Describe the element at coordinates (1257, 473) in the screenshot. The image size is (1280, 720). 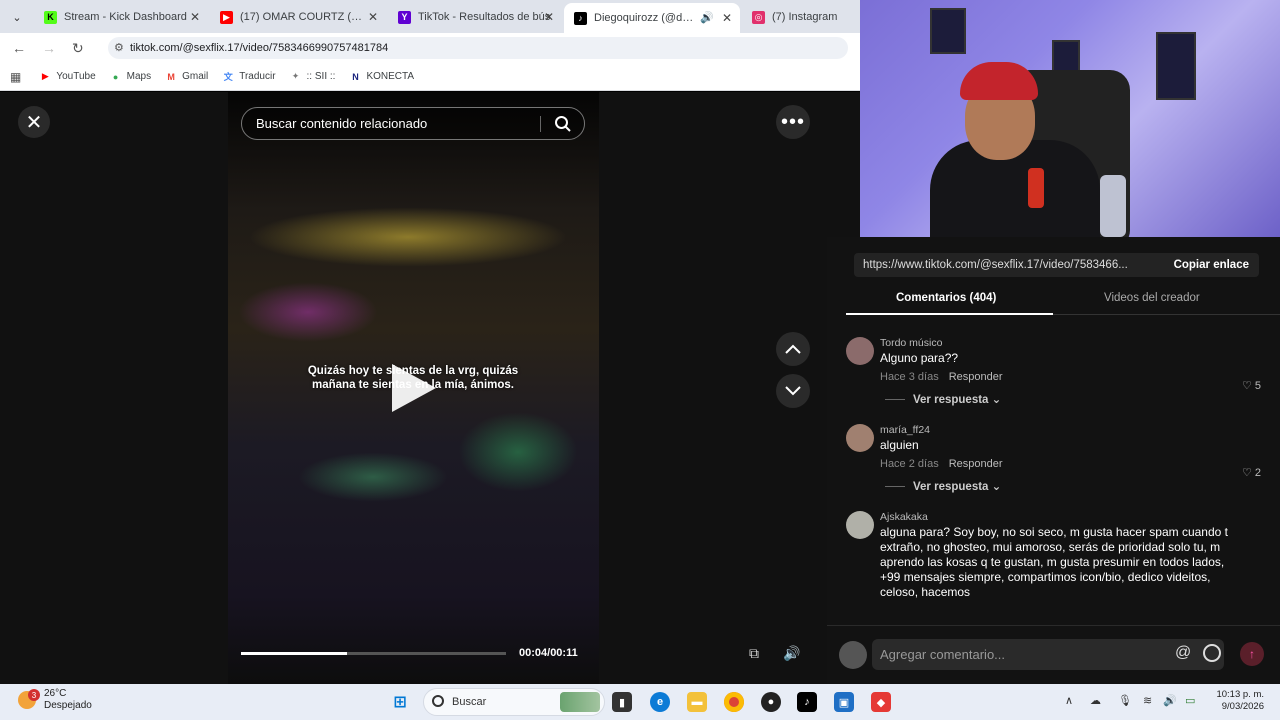
I see `like-count: 2` at that location.